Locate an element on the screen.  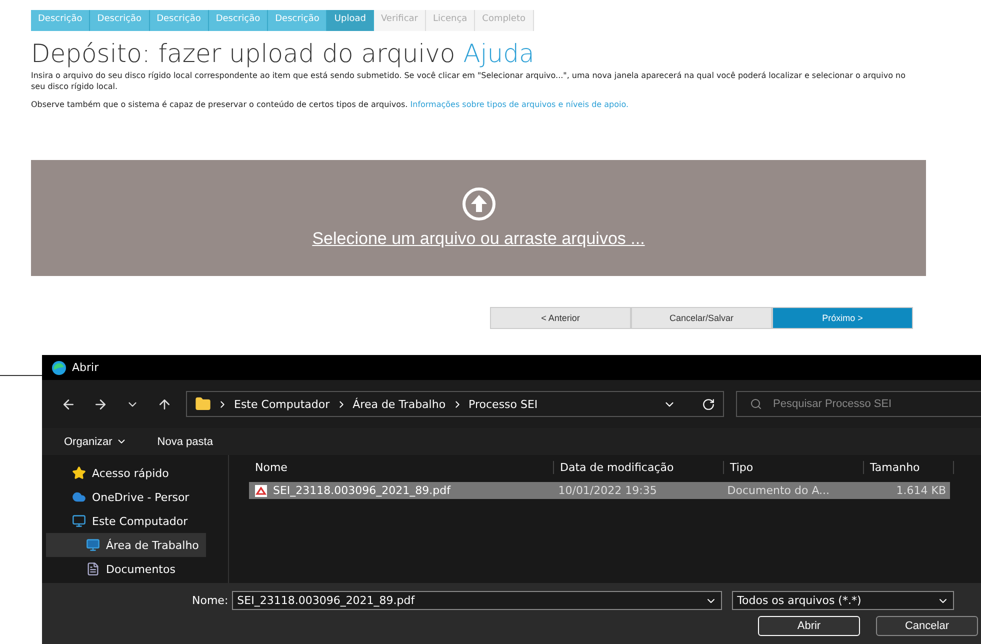
toolbar-button: Nova pasta is located at coordinates (185, 442).